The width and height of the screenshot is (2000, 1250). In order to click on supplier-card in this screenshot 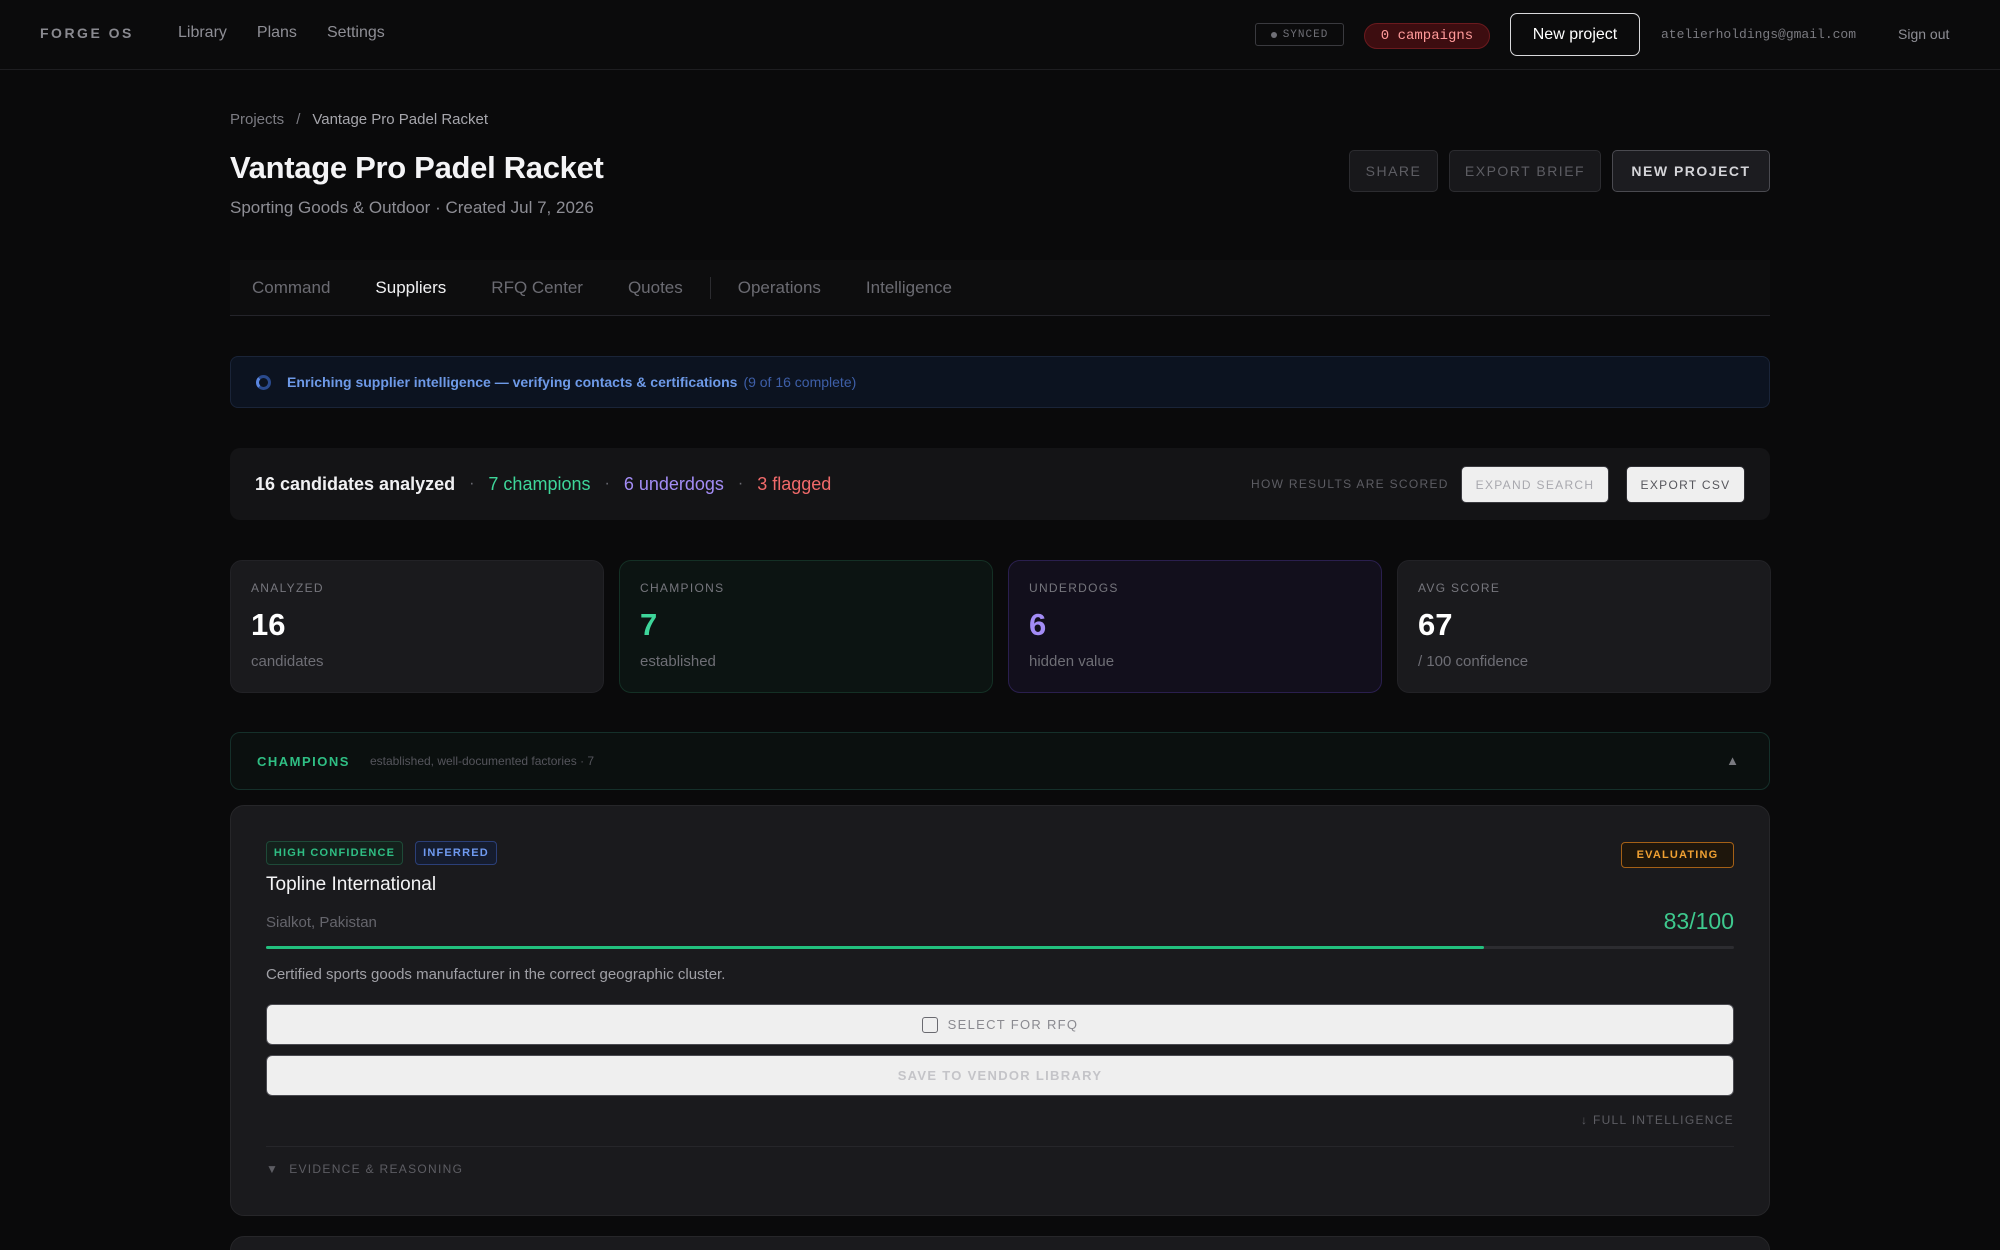, I will do `click(1000, 1243)`.